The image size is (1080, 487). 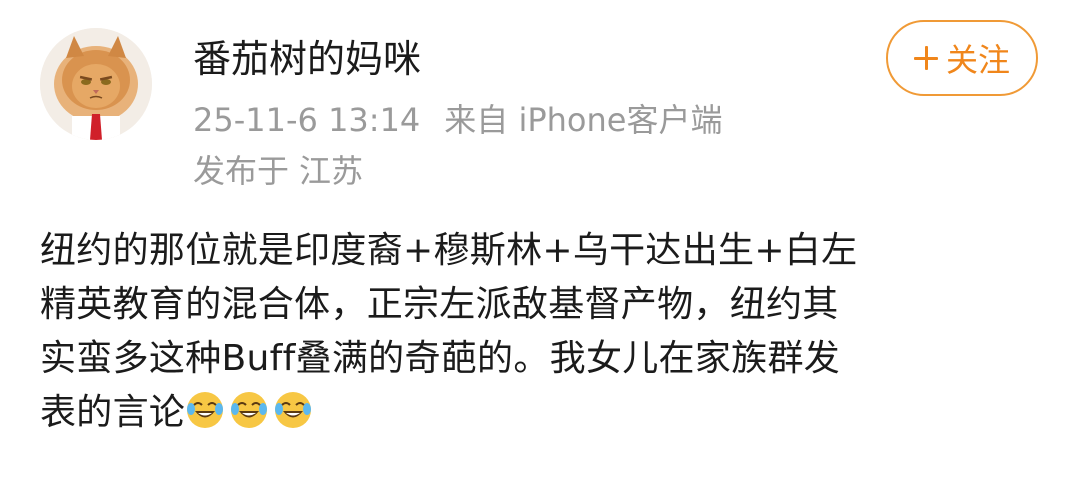 I want to click on location-prefix: 发布于, so click(x=241, y=171).